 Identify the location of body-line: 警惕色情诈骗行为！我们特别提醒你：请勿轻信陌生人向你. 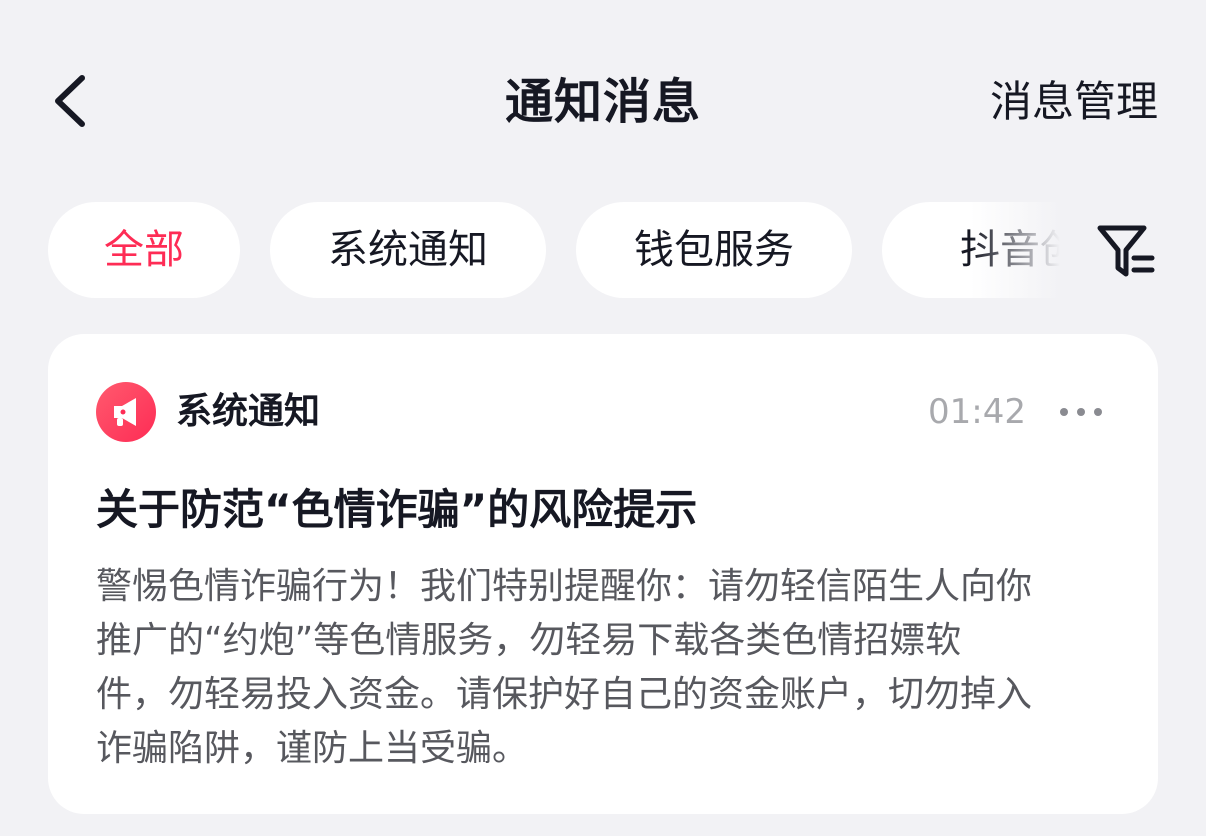
(564, 586).